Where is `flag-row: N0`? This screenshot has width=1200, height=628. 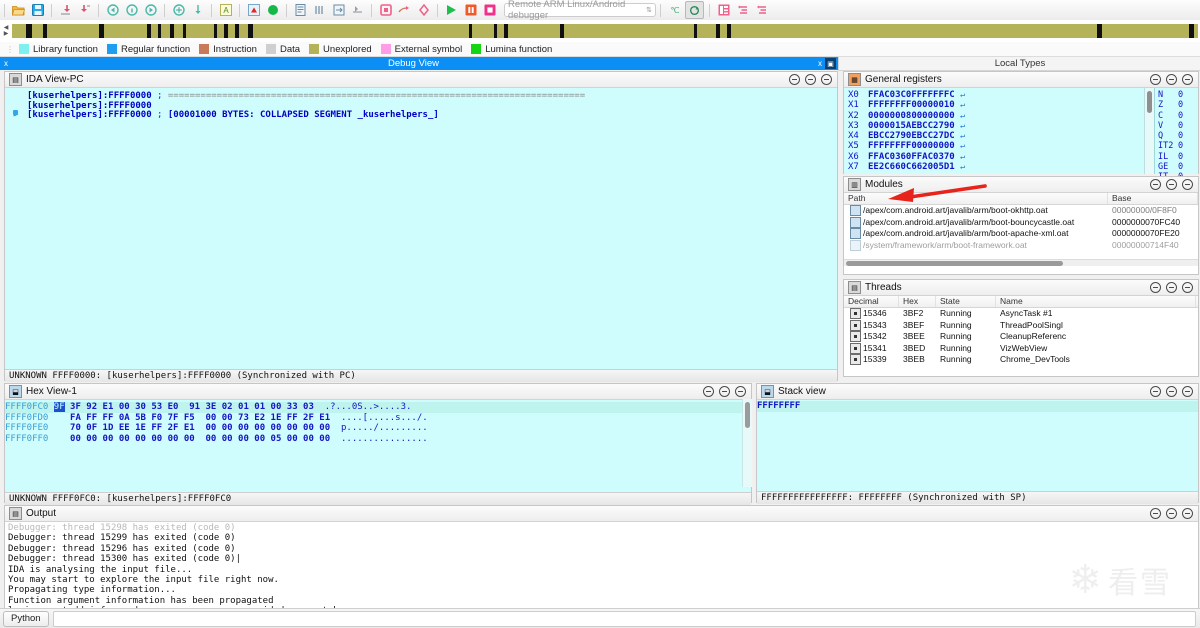
flag-row: N0 is located at coordinates (1178, 95).